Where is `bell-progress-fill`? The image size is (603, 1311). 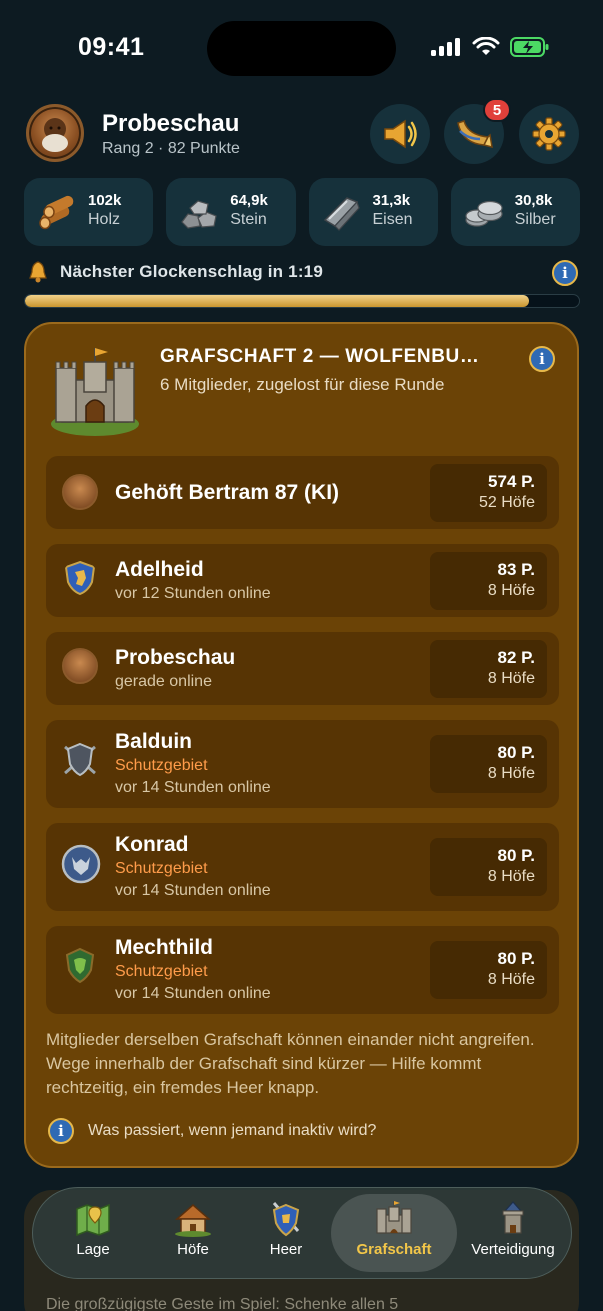
bell-progress-fill is located at coordinates (277, 301).